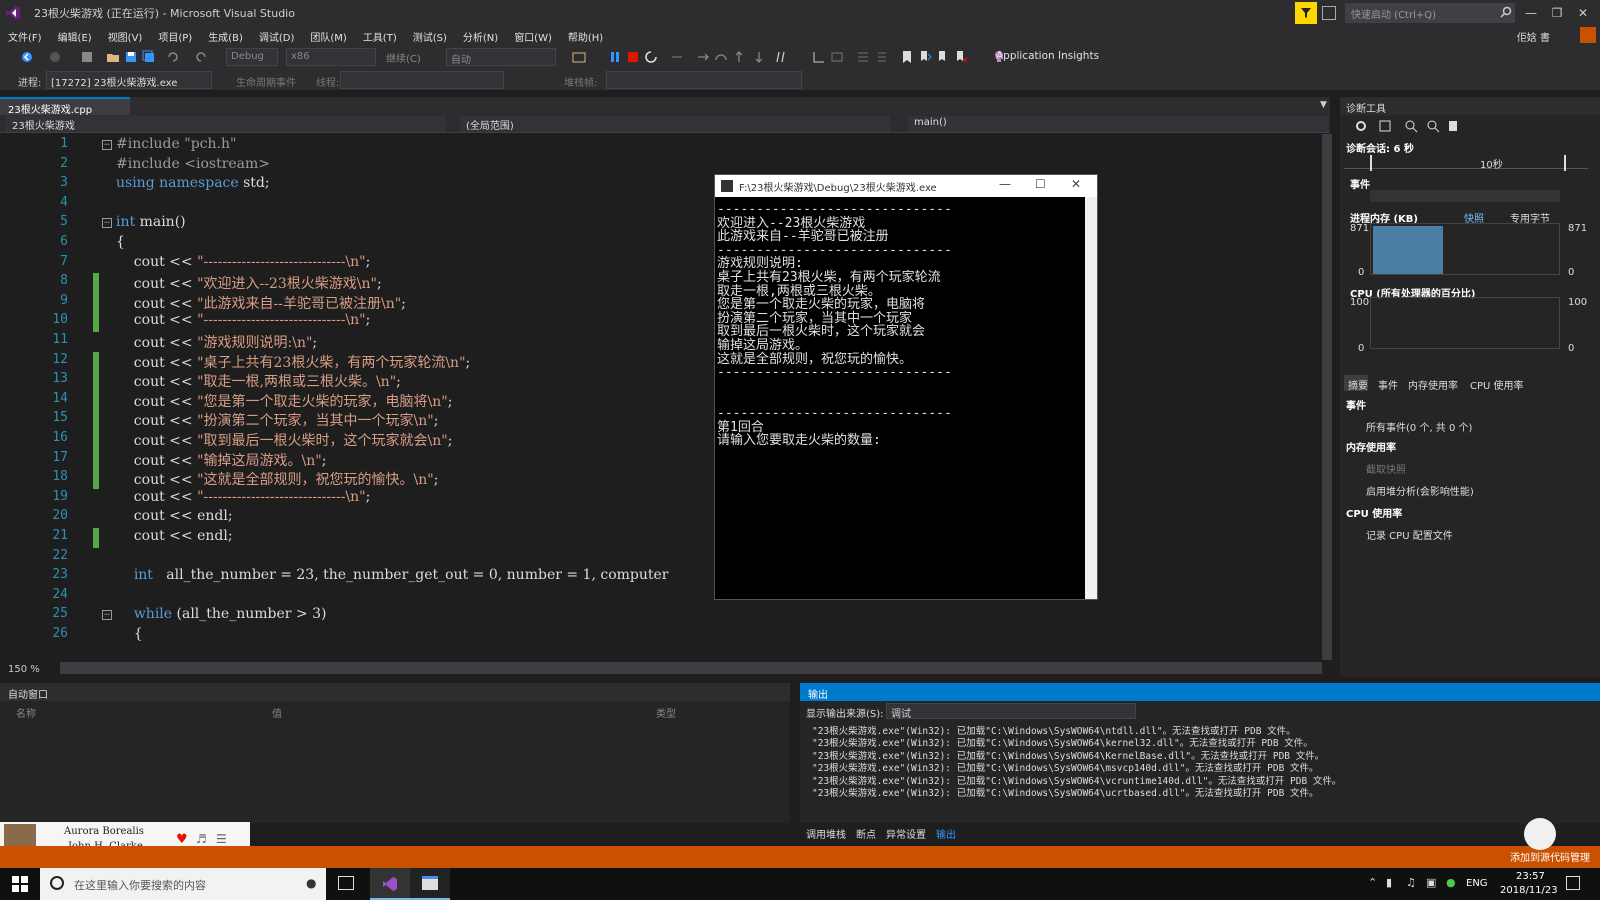  What do you see at coordinates (1453, 126) in the screenshot?
I see `reset-zoom-icon` at bounding box center [1453, 126].